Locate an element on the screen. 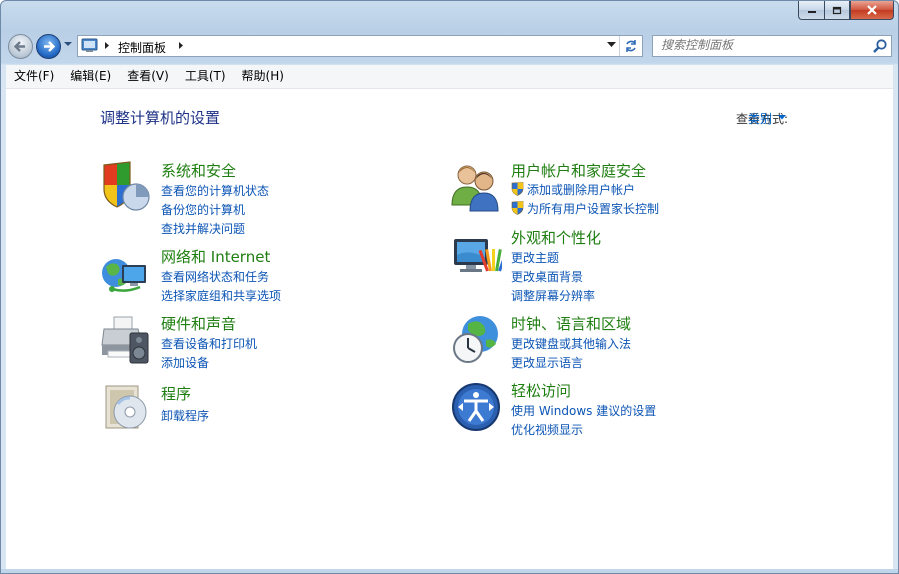  back-button is located at coordinates (20, 46).